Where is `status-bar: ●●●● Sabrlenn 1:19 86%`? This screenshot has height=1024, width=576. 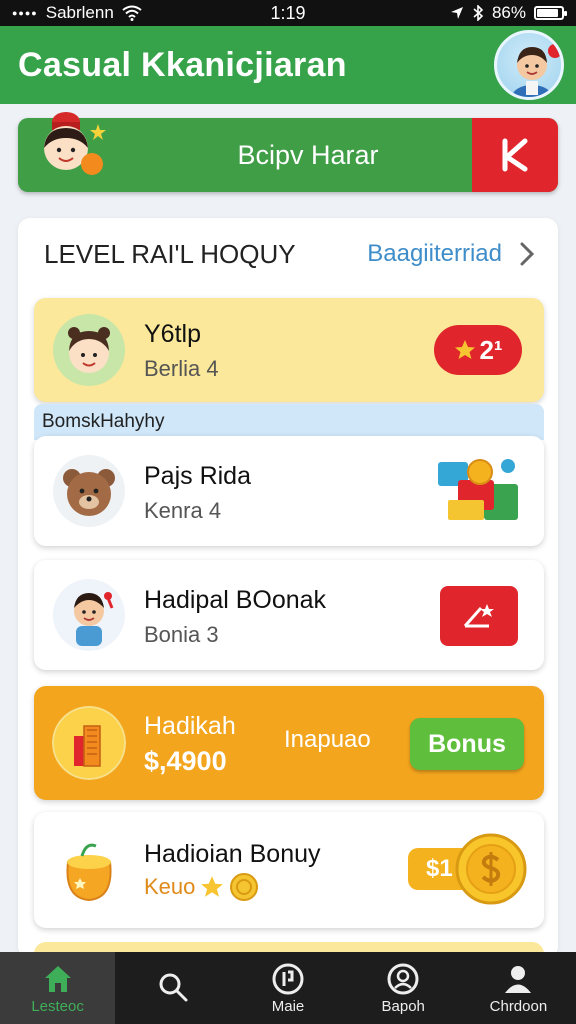
status-bar: ●●●● Sabrlenn 1:19 86% is located at coordinates (288, 13).